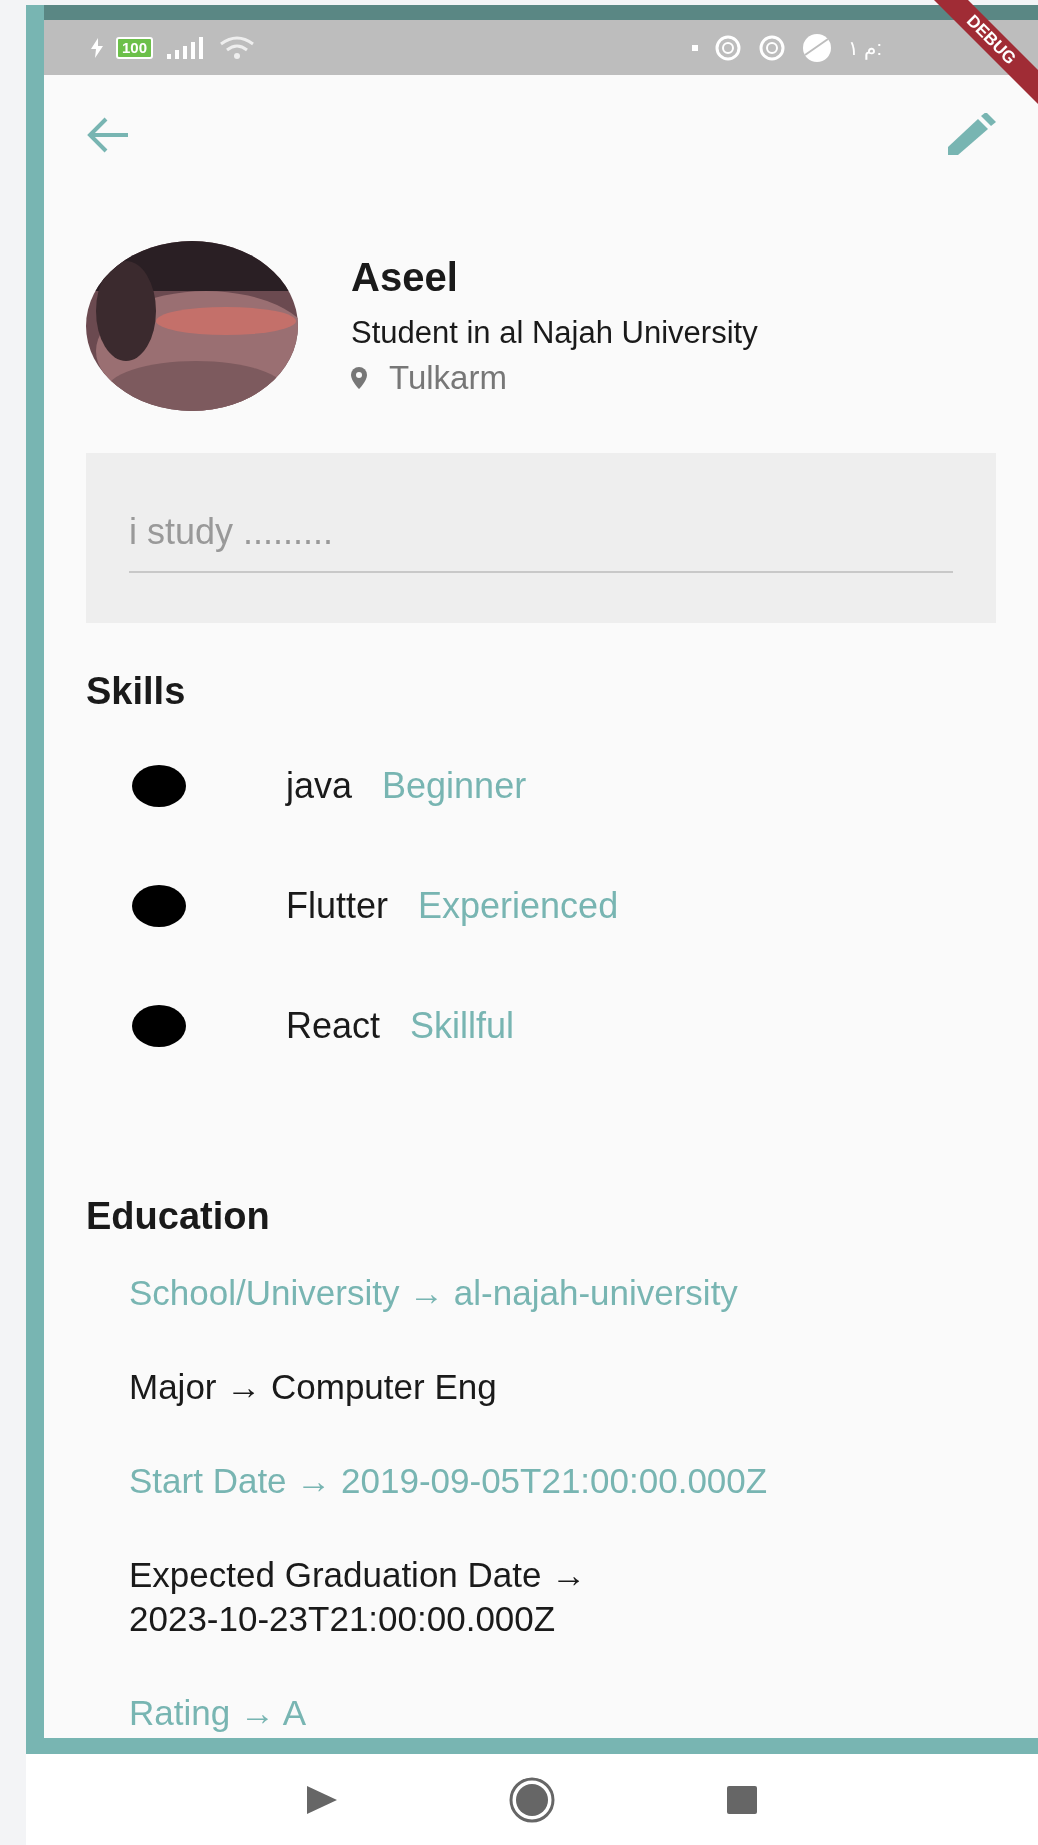 The height and width of the screenshot is (1845, 1038). Describe the element at coordinates (358, 1597) in the screenshot. I see `education-detail: Expected Graduation Date → 2023-10-23T21:00:00.000Z` at that location.